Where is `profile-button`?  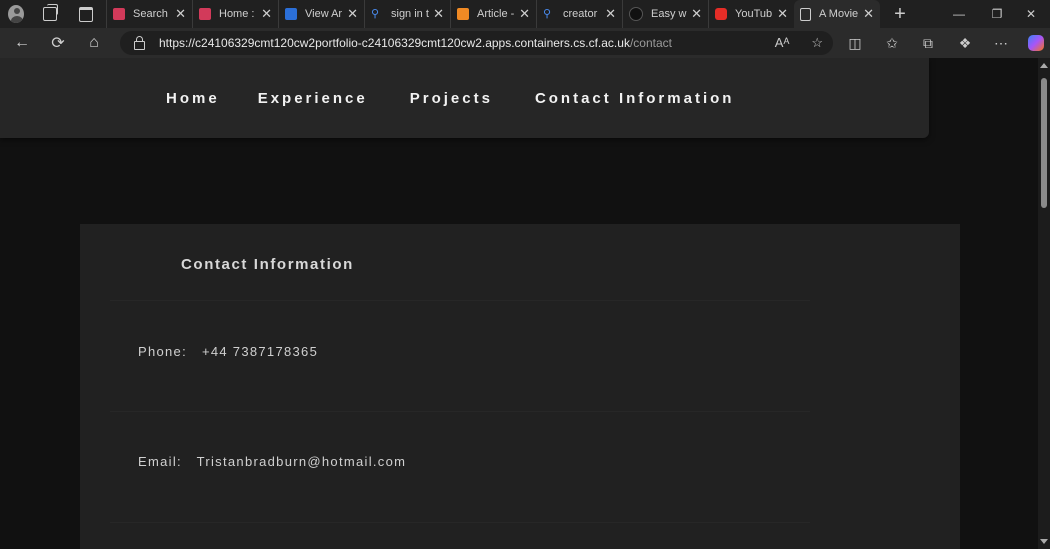 profile-button is located at coordinates (14, 14).